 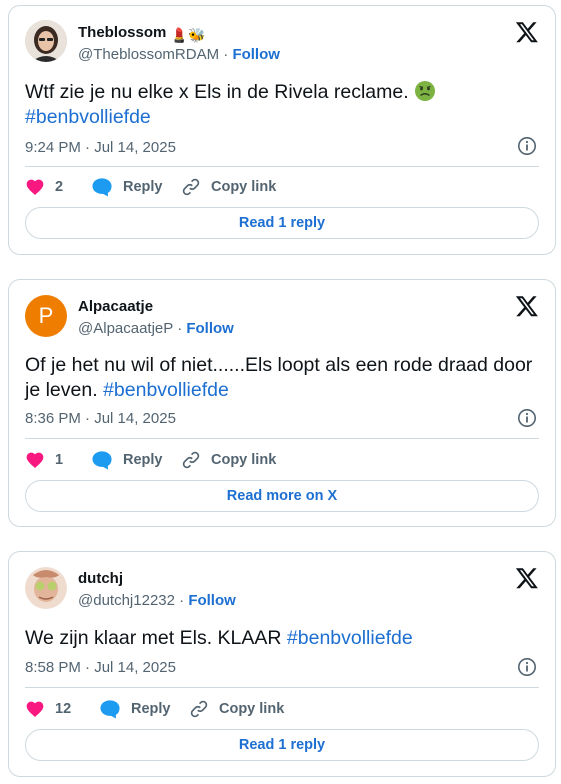 I want to click on author-name: dutchj, so click(x=100, y=578).